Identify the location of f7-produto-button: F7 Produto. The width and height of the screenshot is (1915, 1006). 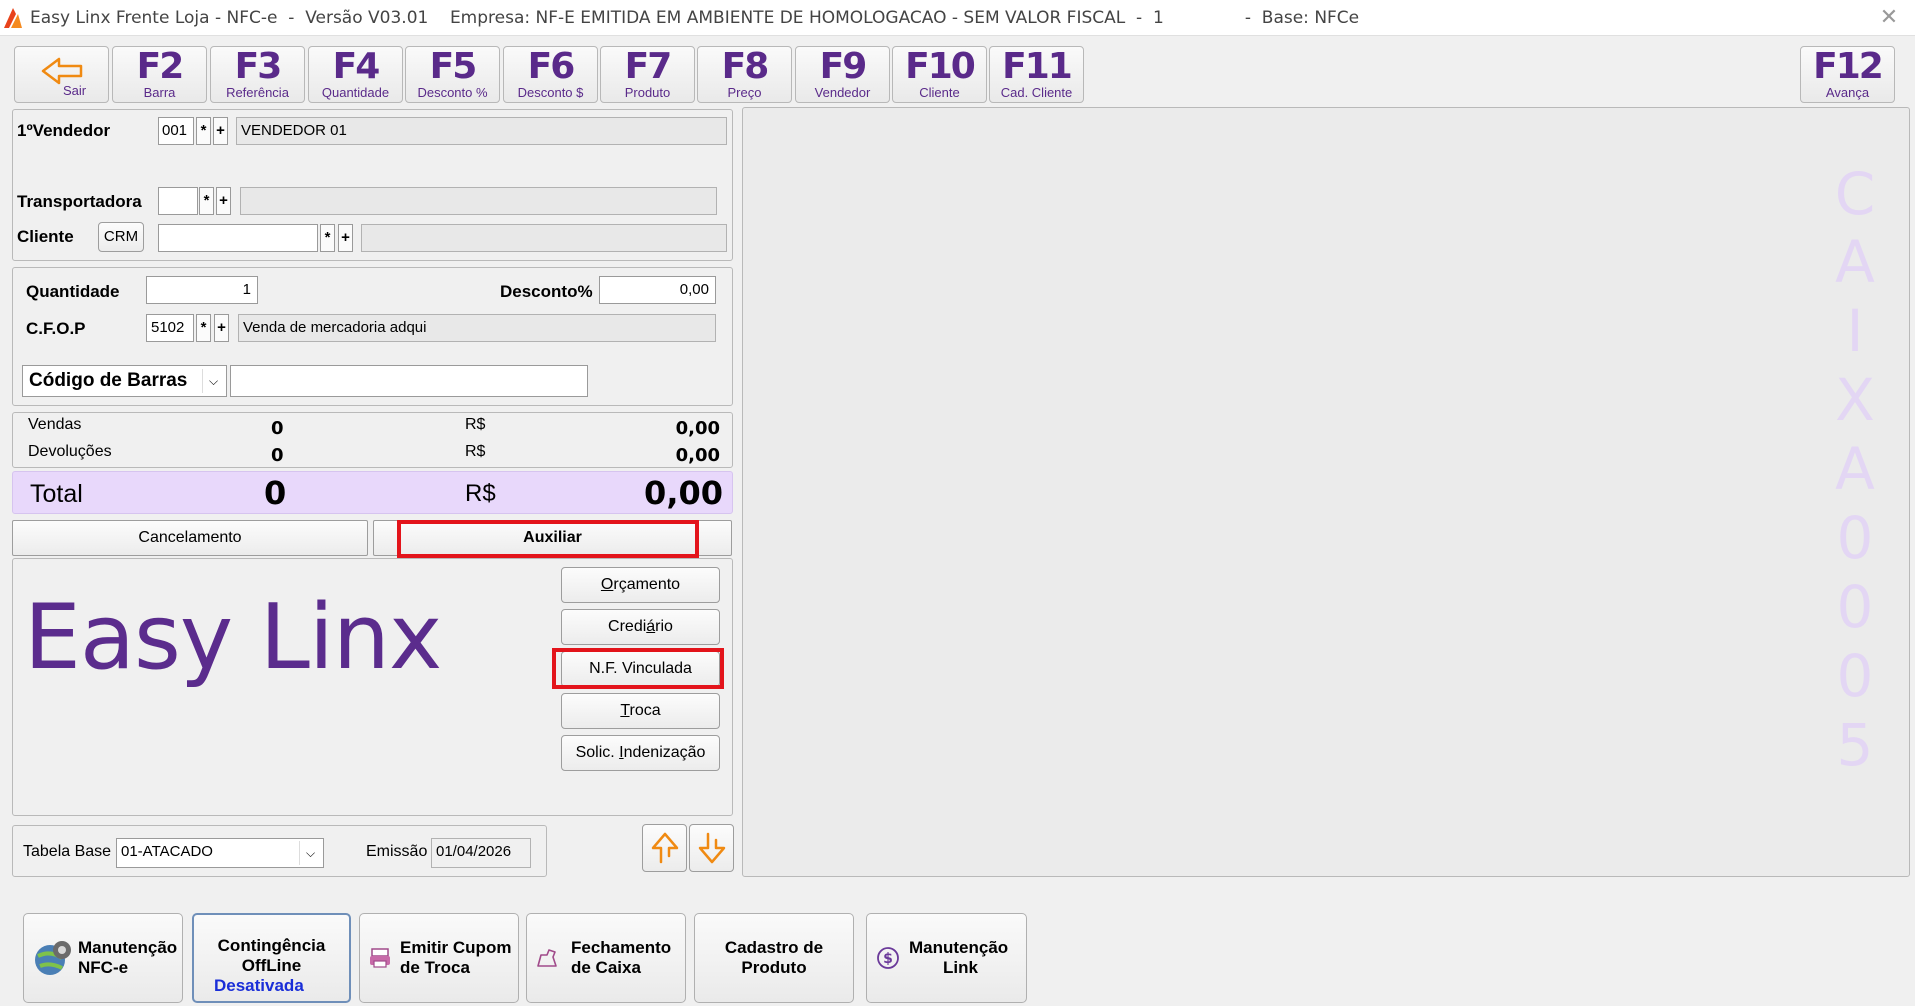
(647, 74).